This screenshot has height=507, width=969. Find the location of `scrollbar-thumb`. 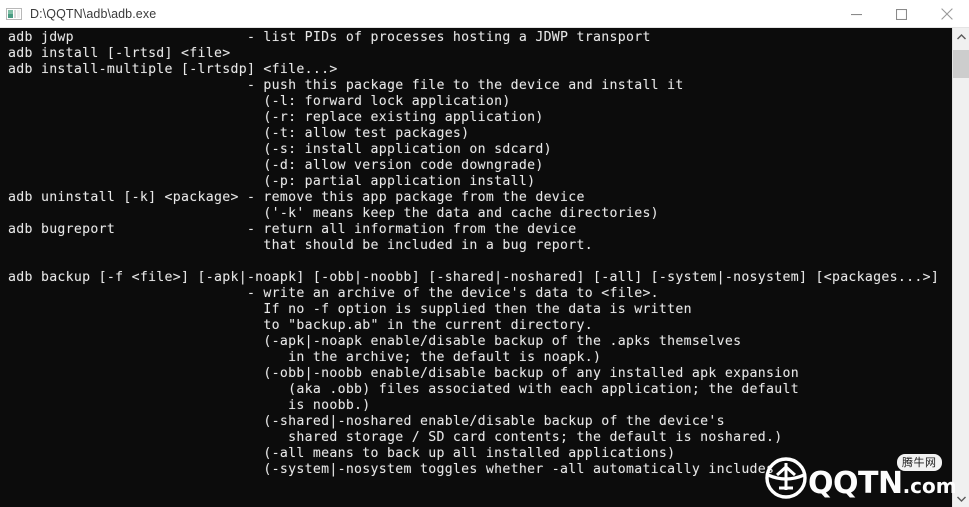

scrollbar-thumb is located at coordinates (961, 64).